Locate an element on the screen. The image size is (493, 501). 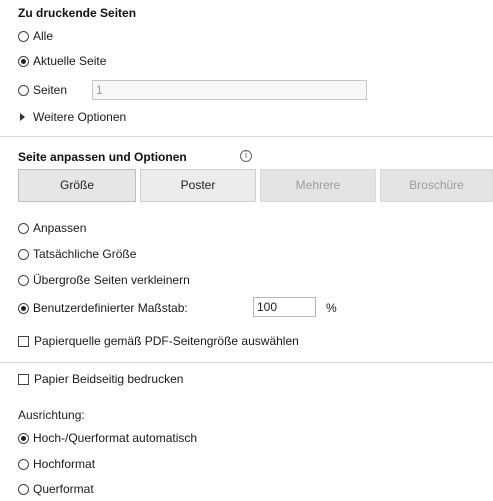
radio-shrink-oversized-label: Übergroße Seiten verkleinern is located at coordinates (111, 280).